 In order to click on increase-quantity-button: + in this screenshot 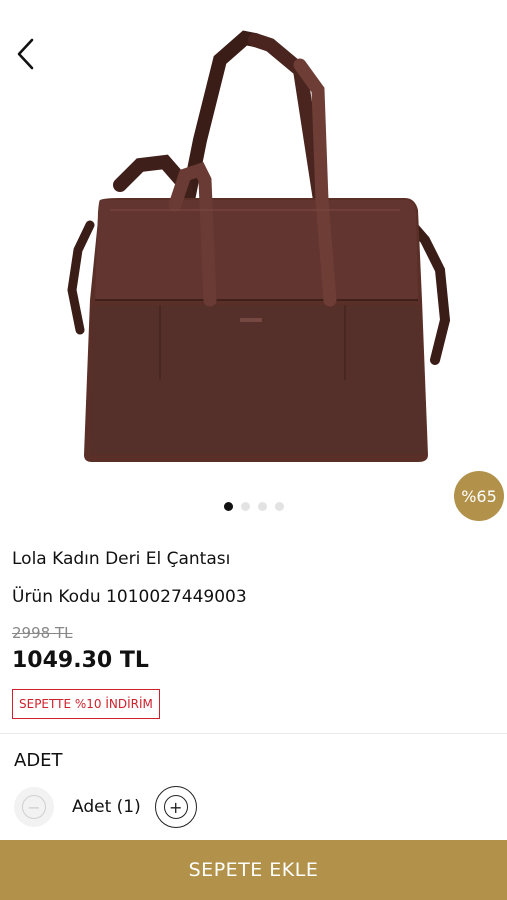, I will do `click(175, 807)`.